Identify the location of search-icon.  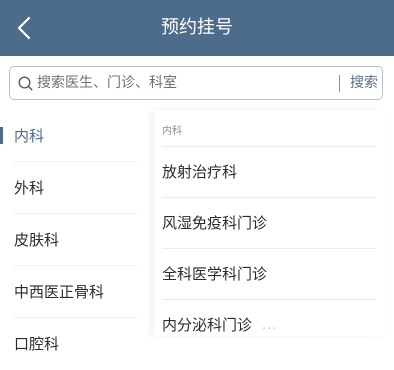
(25, 83).